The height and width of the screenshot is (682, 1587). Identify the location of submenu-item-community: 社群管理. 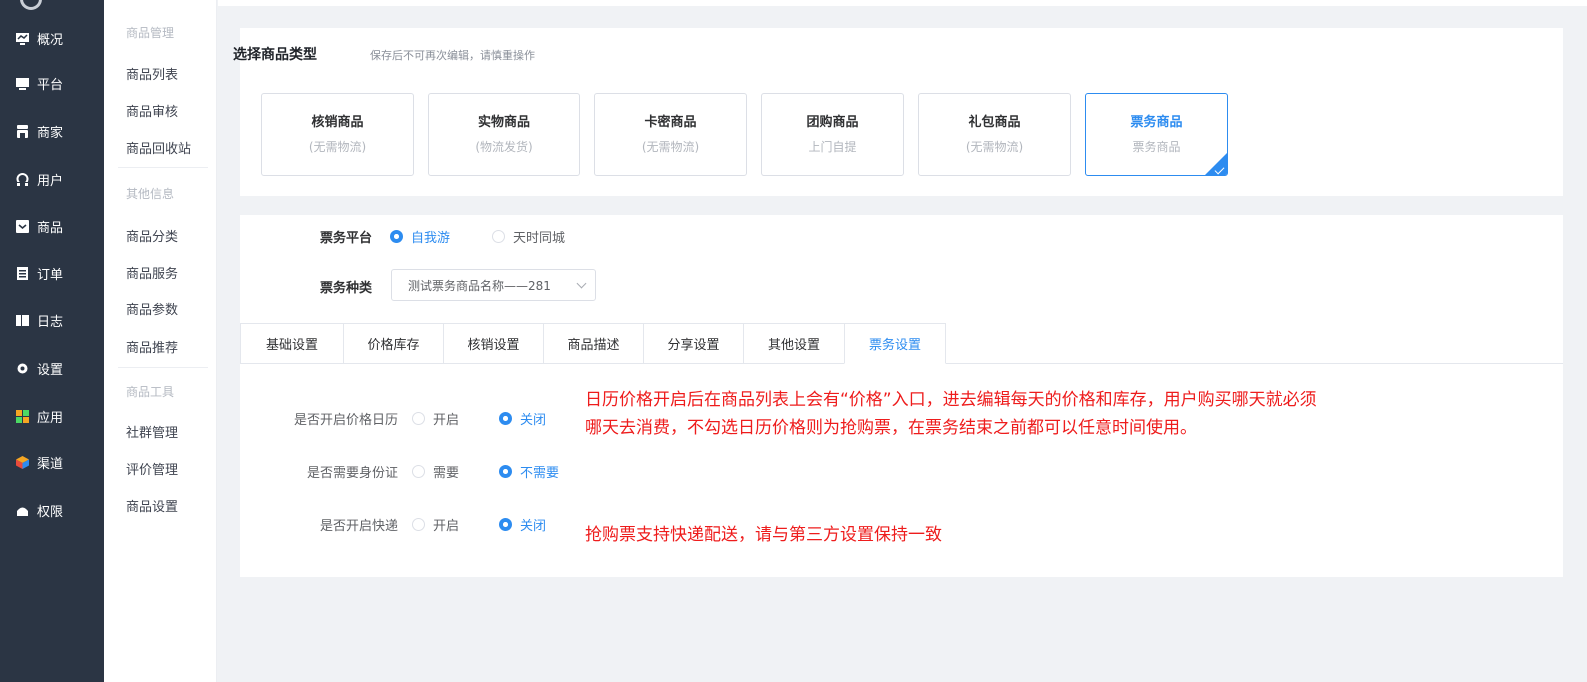
(152, 431).